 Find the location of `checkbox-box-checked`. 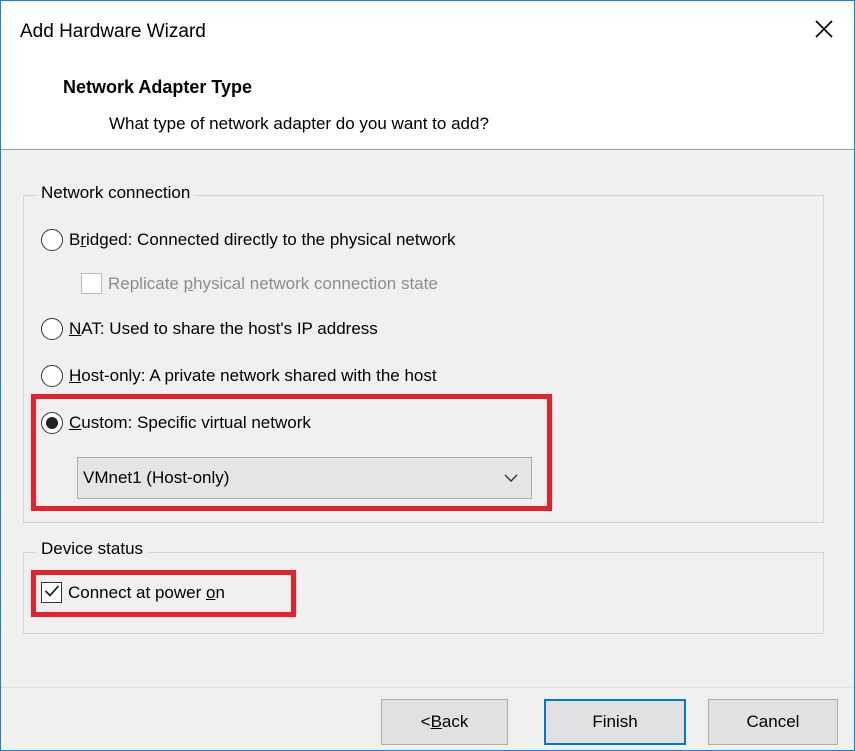

checkbox-box-checked is located at coordinates (51, 592).